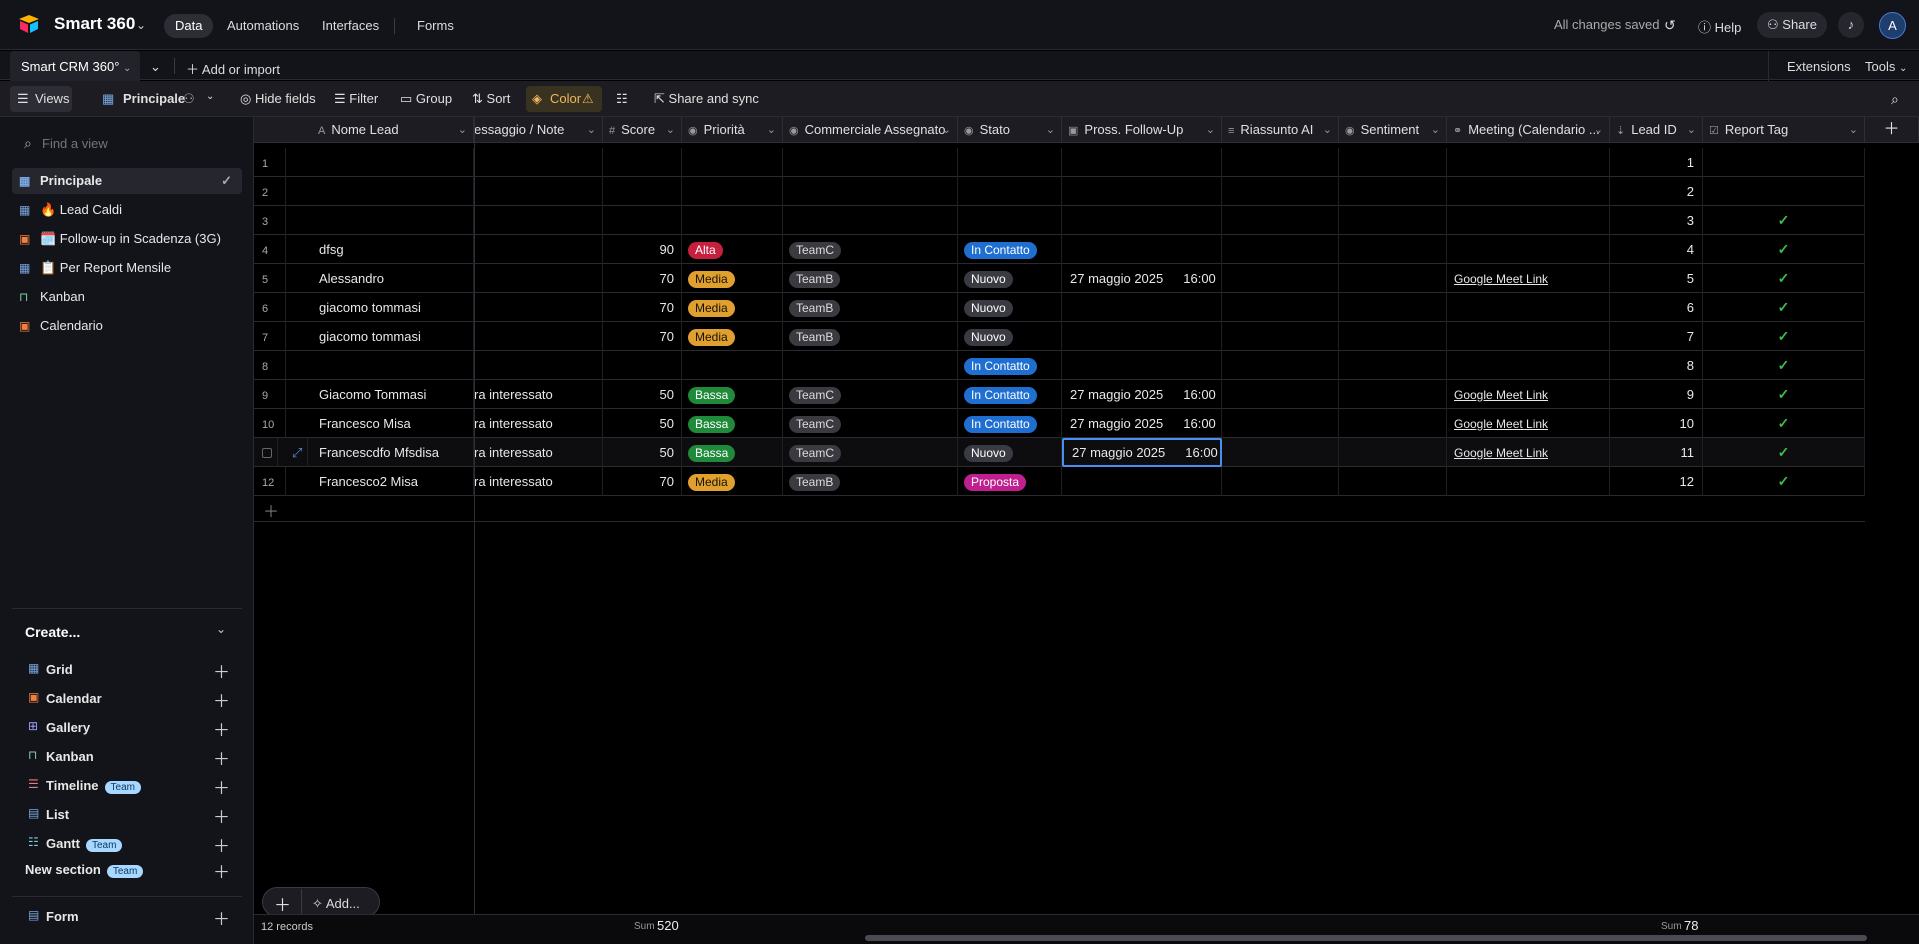 The image size is (1919, 944). I want to click on sidebar-view-item: ▣ 🗓️ Follow-up in Scadenza (3G), so click(127, 239).